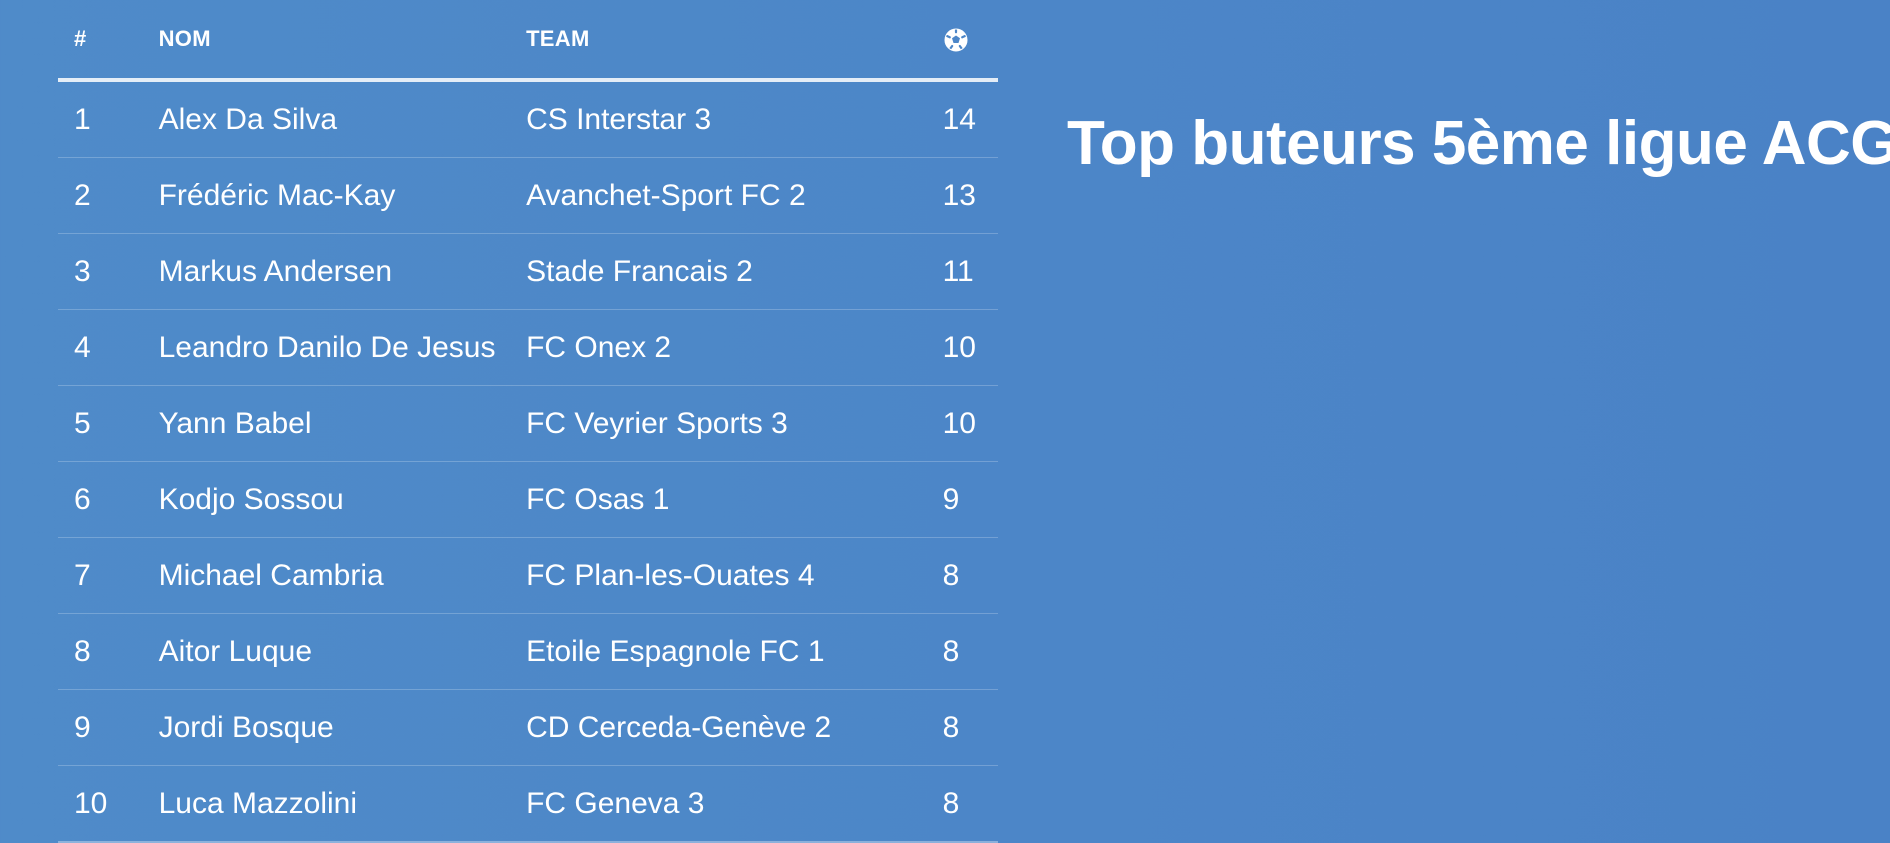 Image resolution: width=1890 pixels, height=843 pixels. I want to click on header-goals, so click(970, 41).